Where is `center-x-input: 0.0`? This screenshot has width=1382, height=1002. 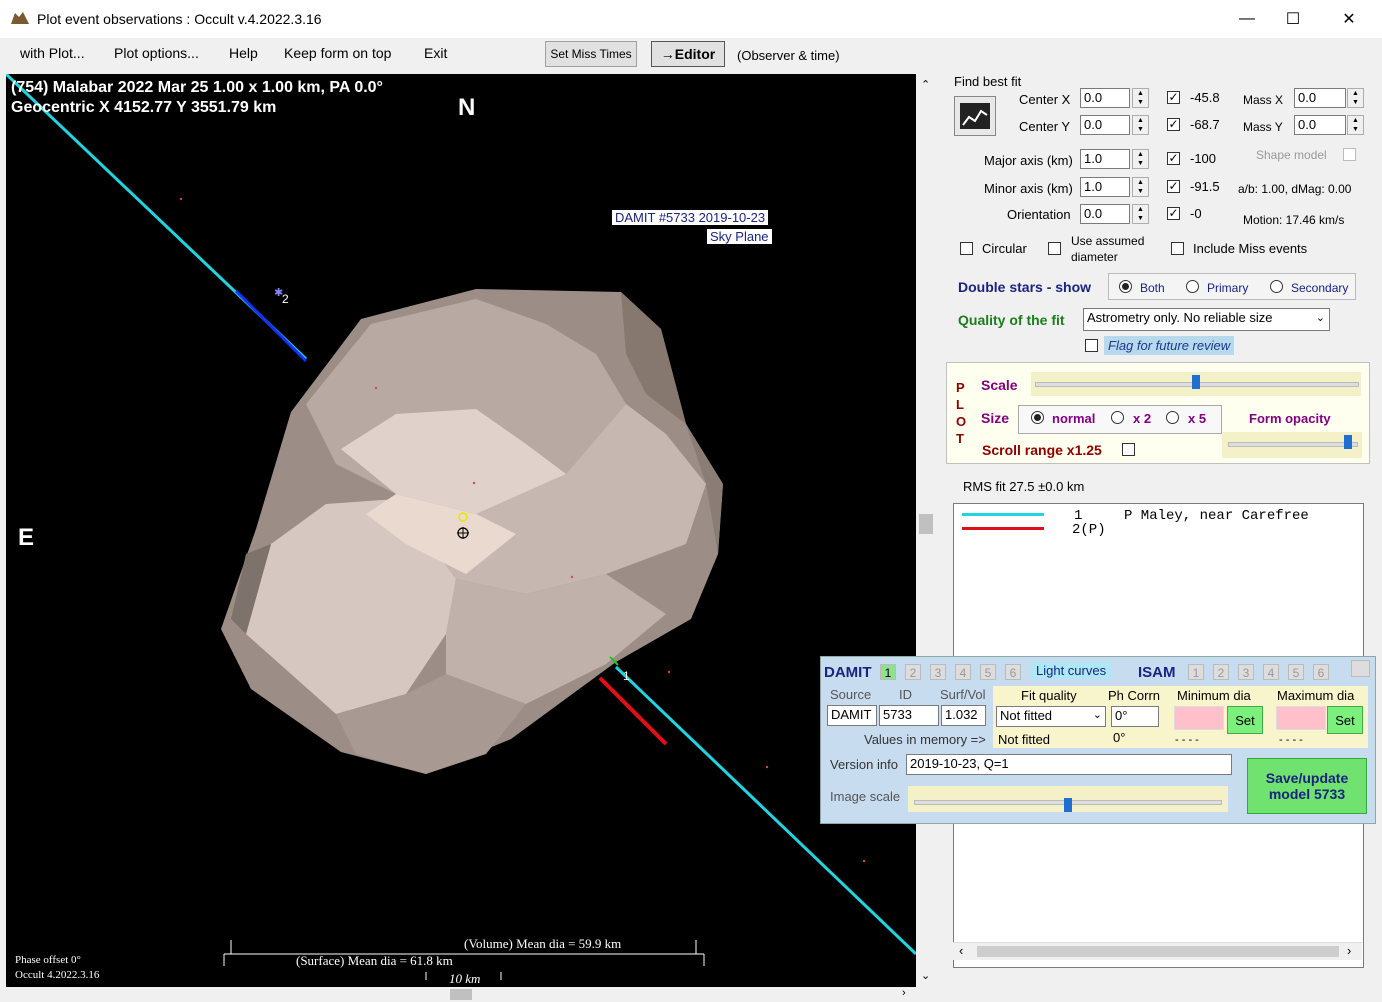 center-x-input: 0.0 is located at coordinates (1105, 98).